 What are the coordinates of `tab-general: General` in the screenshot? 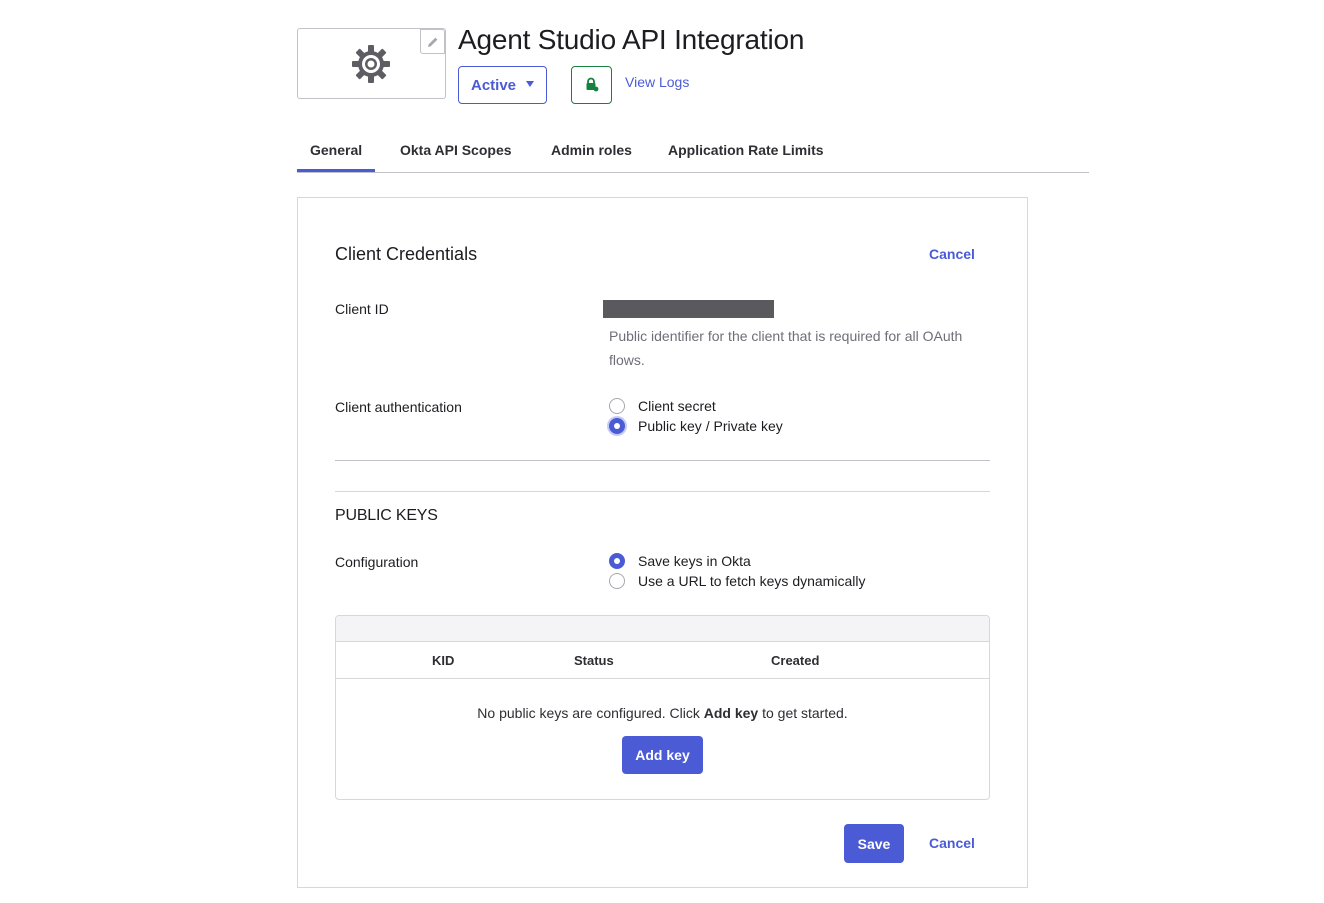 It's located at (336, 150).